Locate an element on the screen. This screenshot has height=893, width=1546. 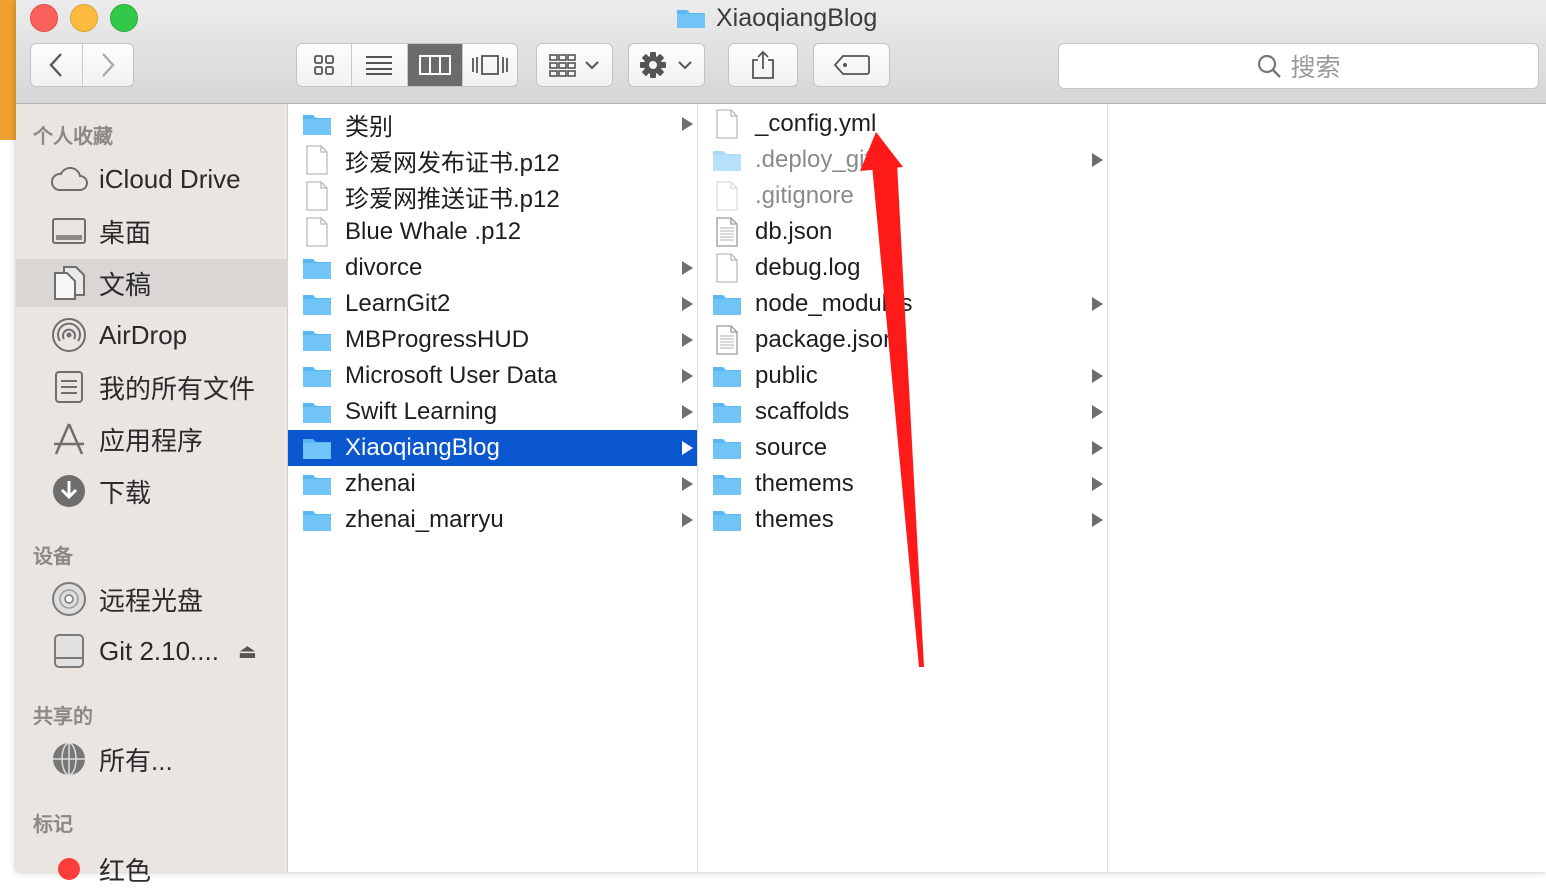
close-button is located at coordinates (44, 18).